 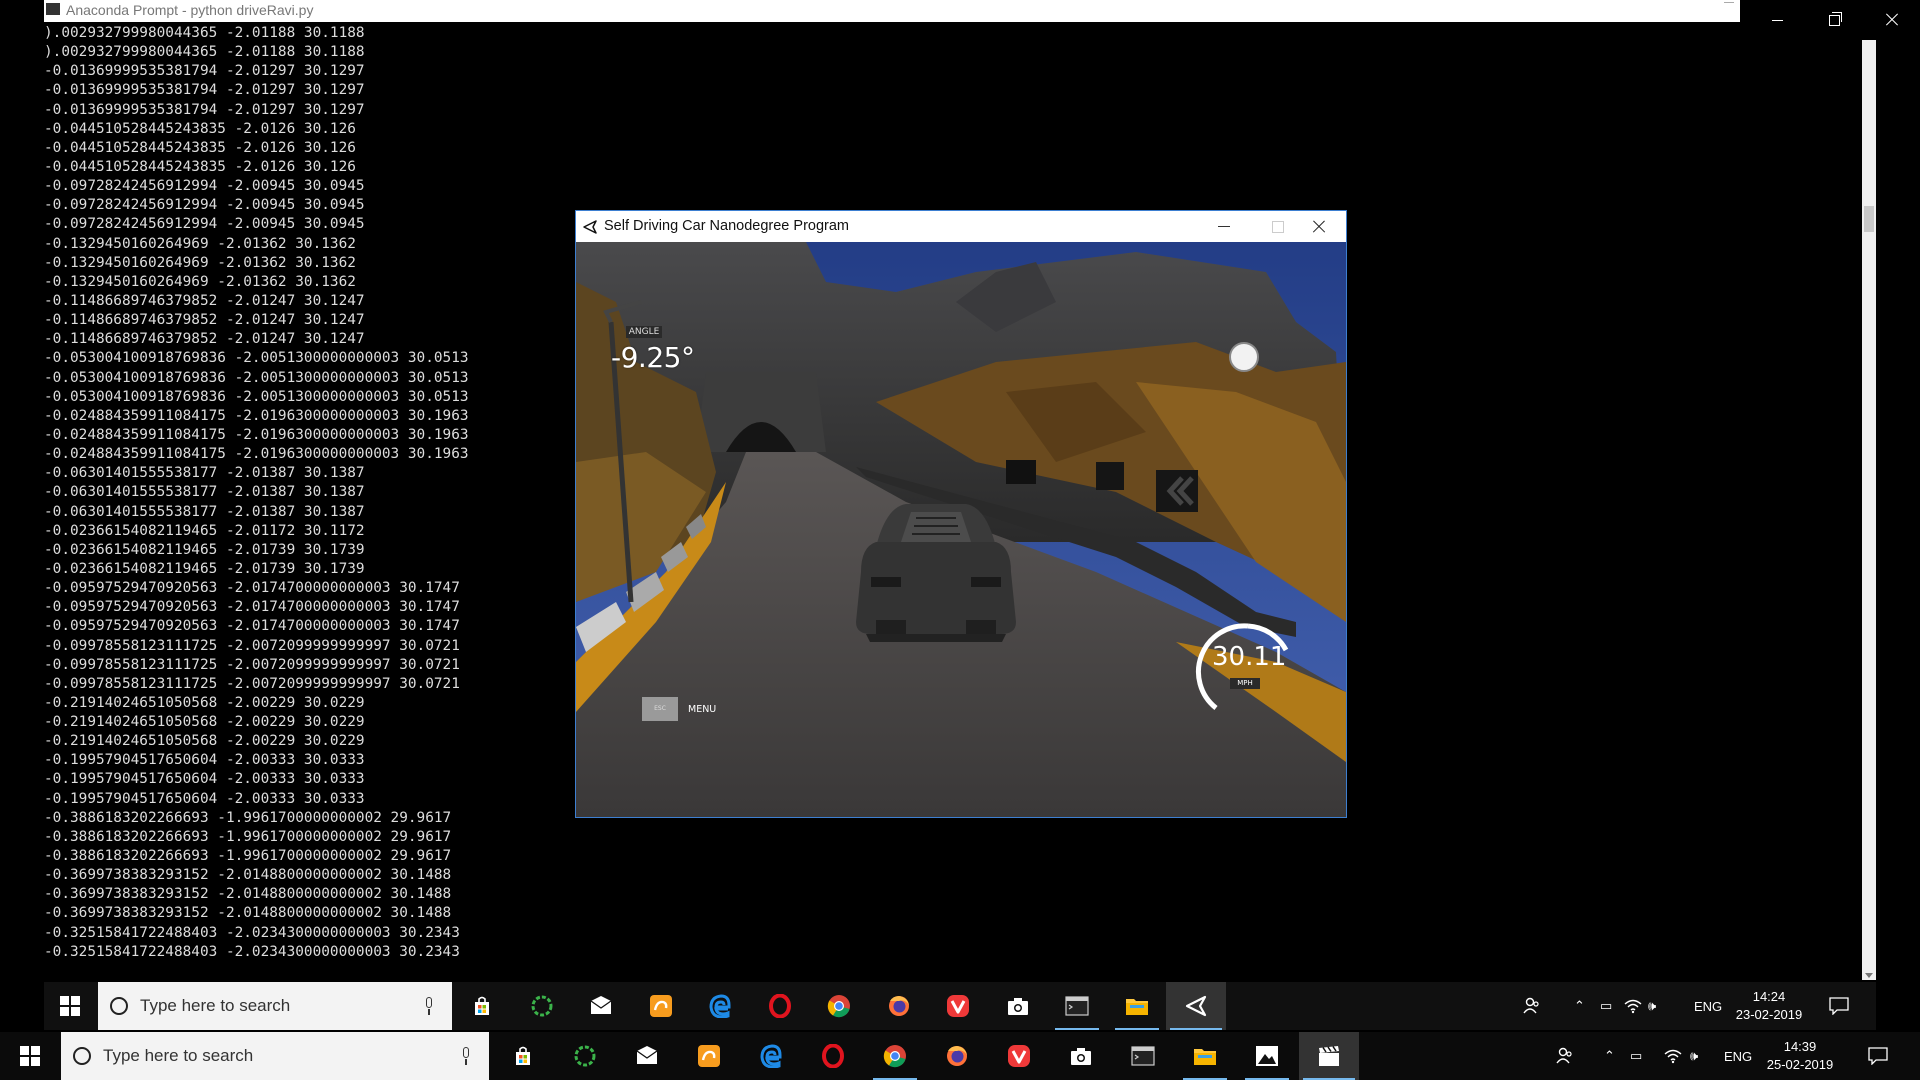 I want to click on scroll-down-arrow-icon, so click(x=1869, y=975).